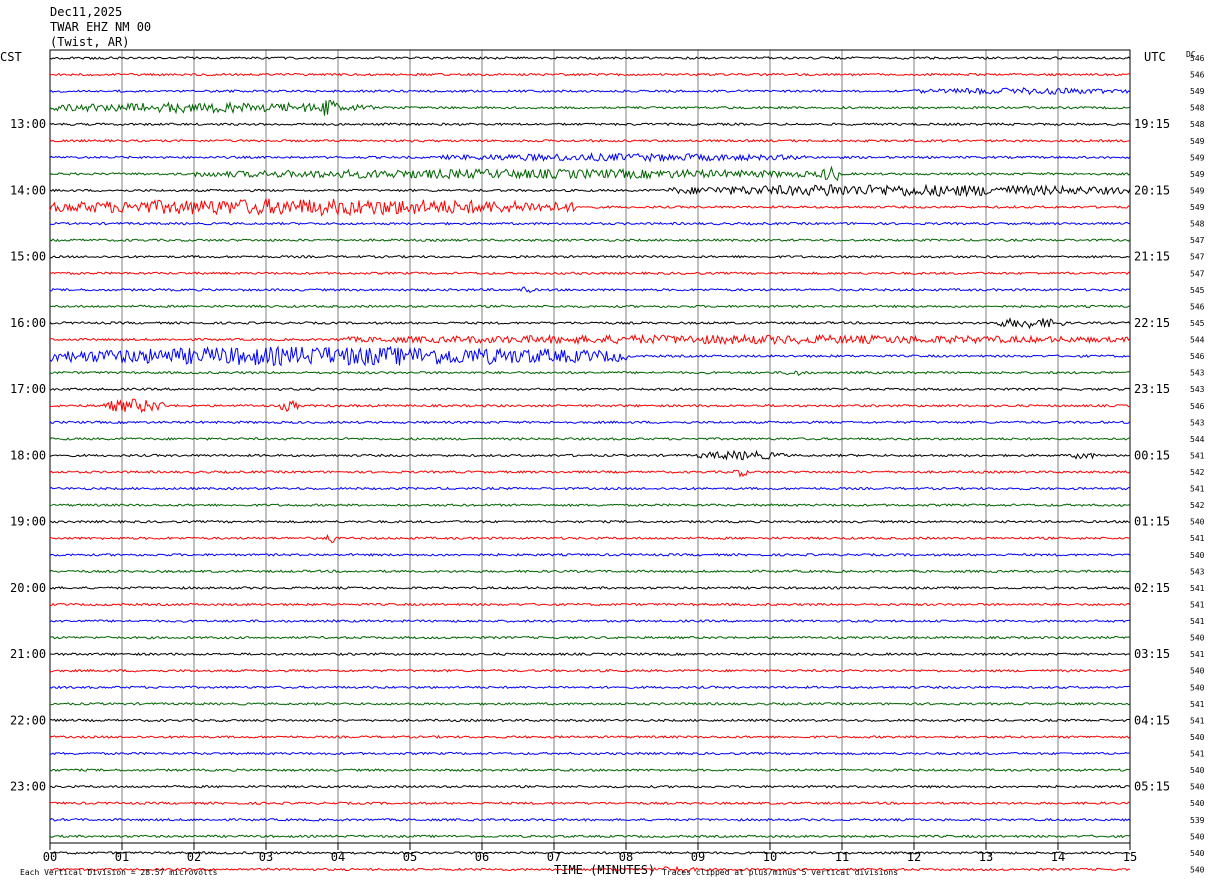 The width and height of the screenshot is (1210, 886). I want to click on x-axis-tick-label: 10, so click(770, 857).